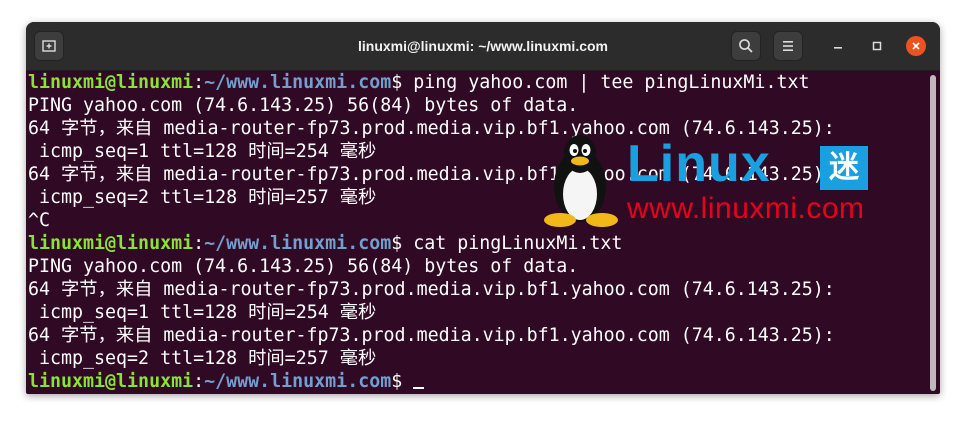 This screenshot has height=423, width=966. I want to click on command-text: ping yahoo.com | tee pingLinuxMi.txt, so click(606, 82).